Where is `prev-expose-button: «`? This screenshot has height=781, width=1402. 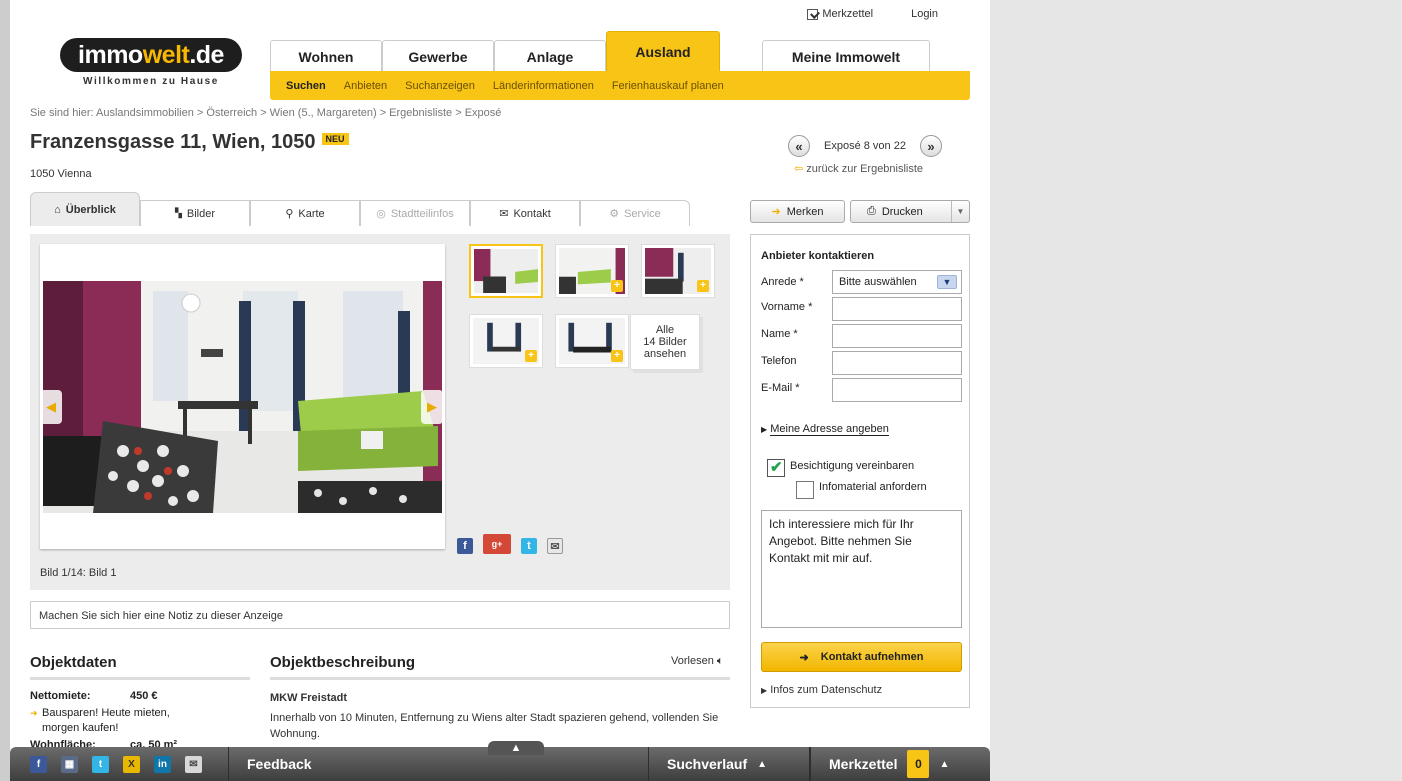 prev-expose-button: « is located at coordinates (799, 146).